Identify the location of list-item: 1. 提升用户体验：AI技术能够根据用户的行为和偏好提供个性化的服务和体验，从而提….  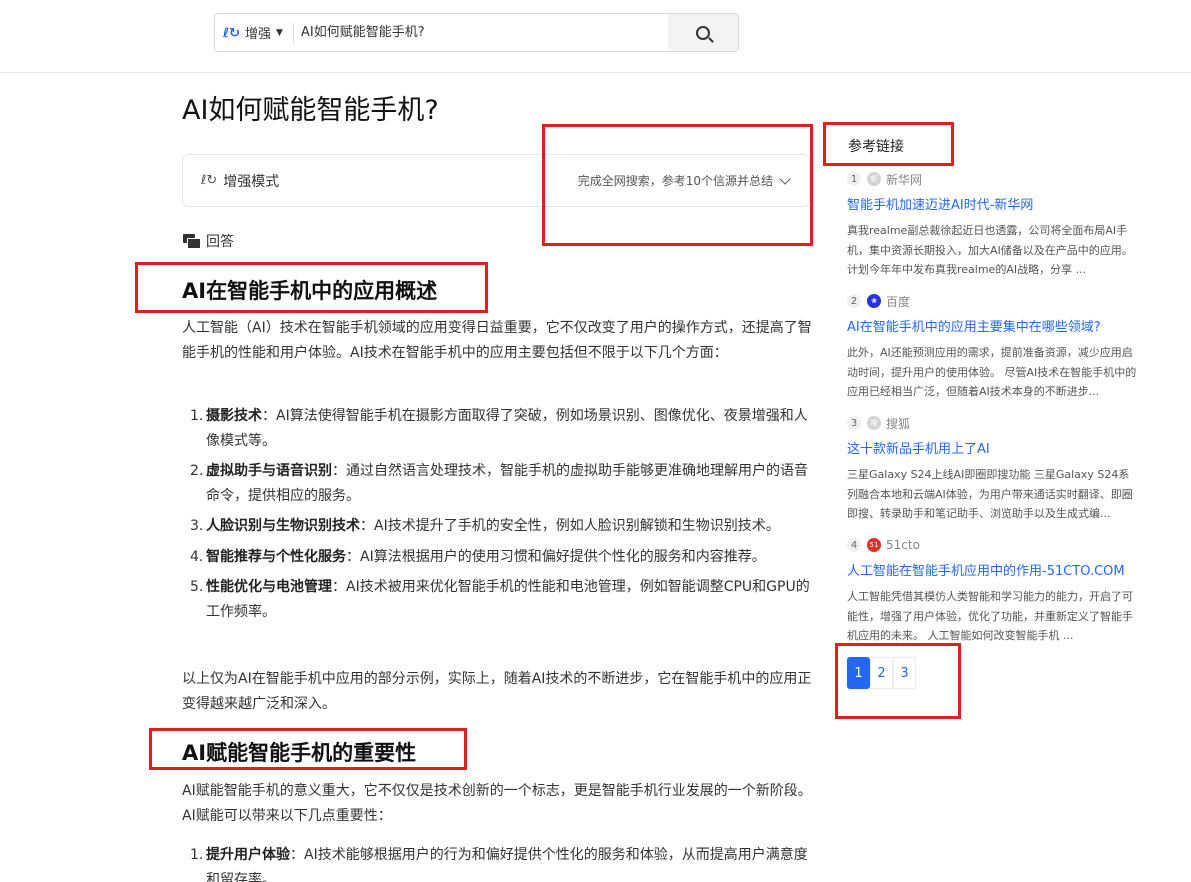
(501, 862).